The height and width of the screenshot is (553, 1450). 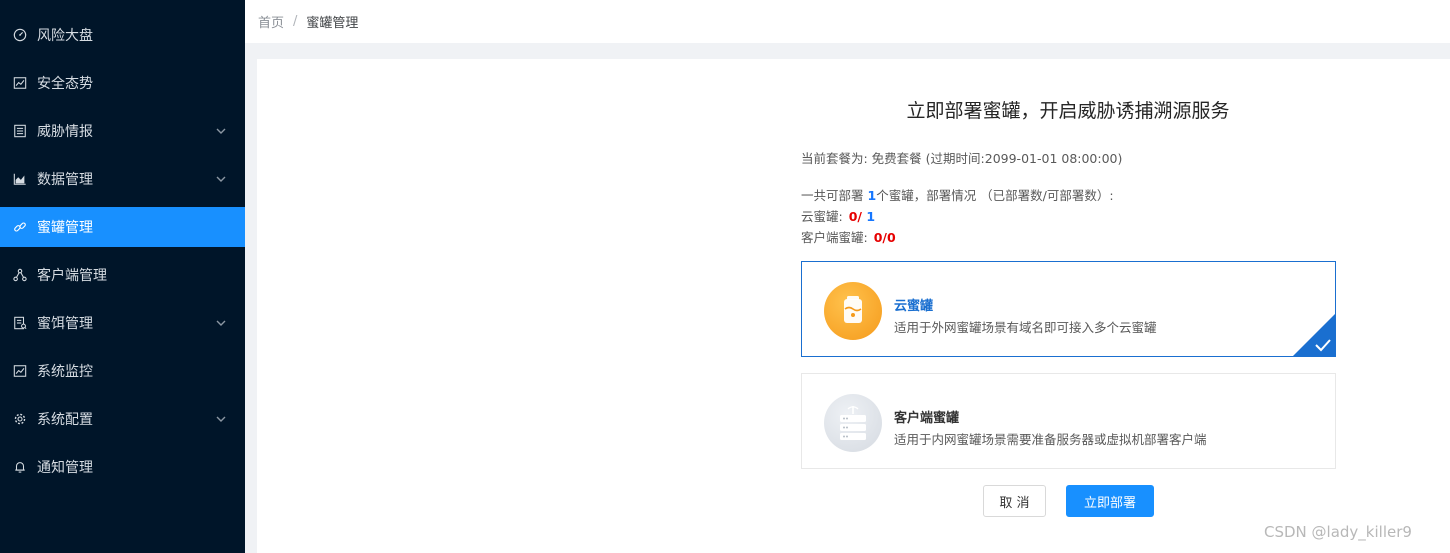 I want to click on selected-check-icon, so click(x=1314, y=335).